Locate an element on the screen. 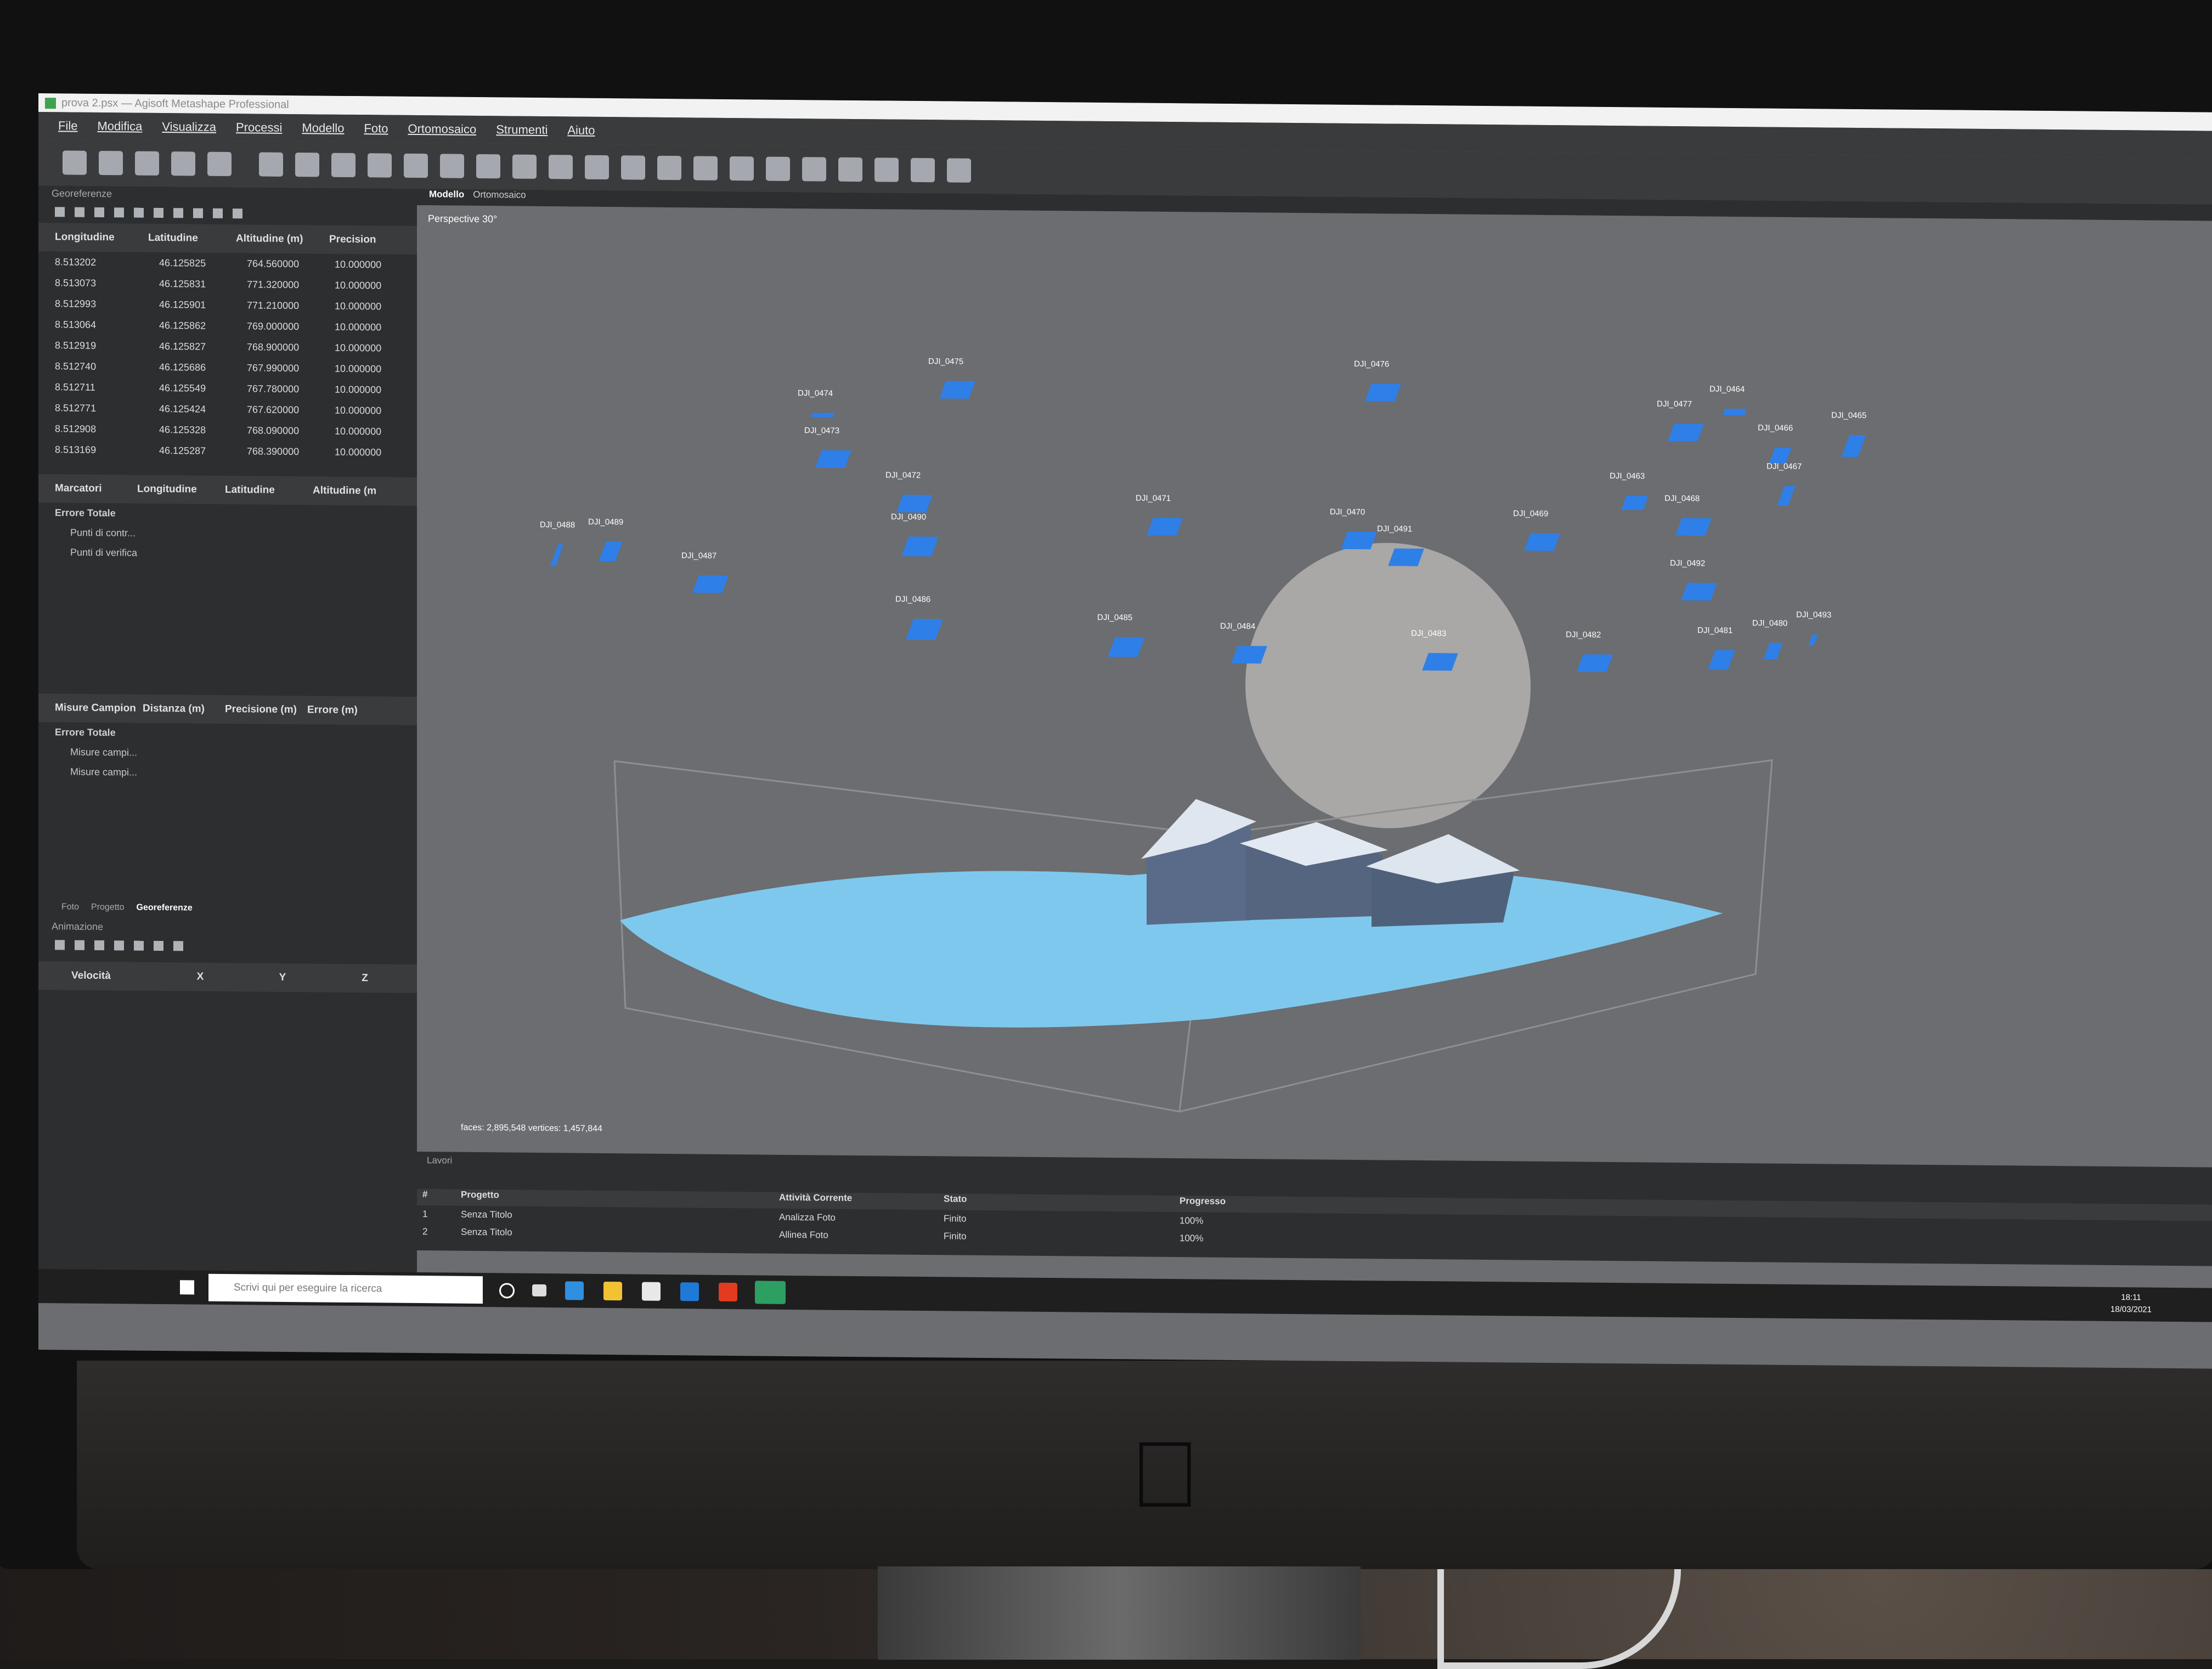  table-row: 8.513064 46.125862 769.000000 10.000000 is located at coordinates (210, 325).